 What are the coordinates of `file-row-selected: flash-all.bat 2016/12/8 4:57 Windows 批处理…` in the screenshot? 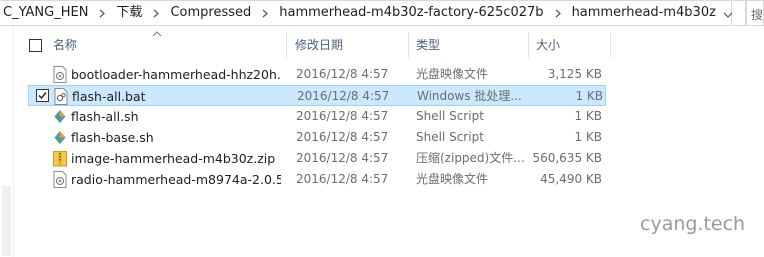 It's located at (317, 95).